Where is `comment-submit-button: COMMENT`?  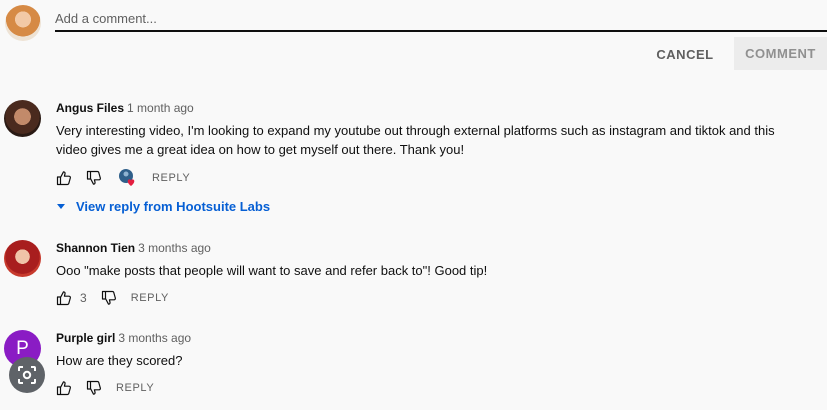 comment-submit-button: COMMENT is located at coordinates (780, 53).